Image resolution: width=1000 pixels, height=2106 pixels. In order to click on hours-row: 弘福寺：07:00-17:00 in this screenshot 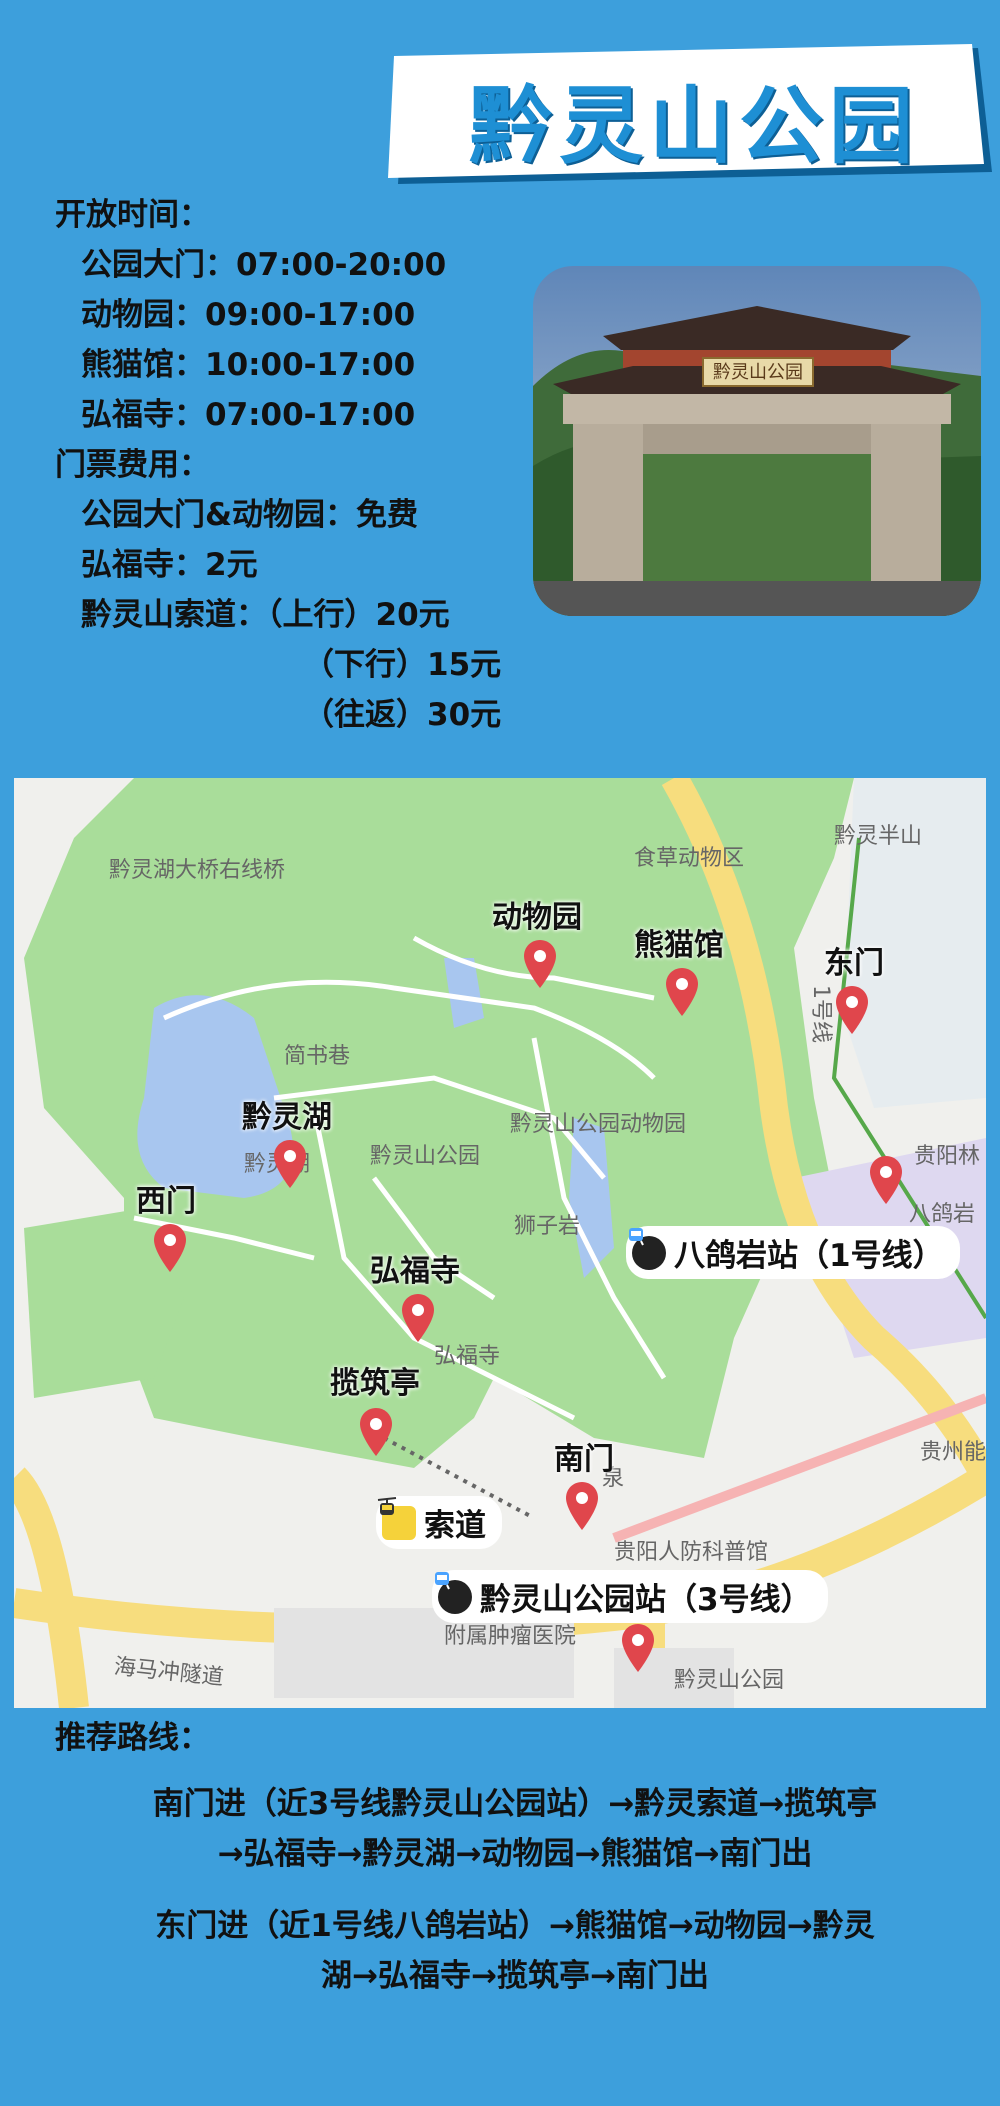, I will do `click(248, 415)`.